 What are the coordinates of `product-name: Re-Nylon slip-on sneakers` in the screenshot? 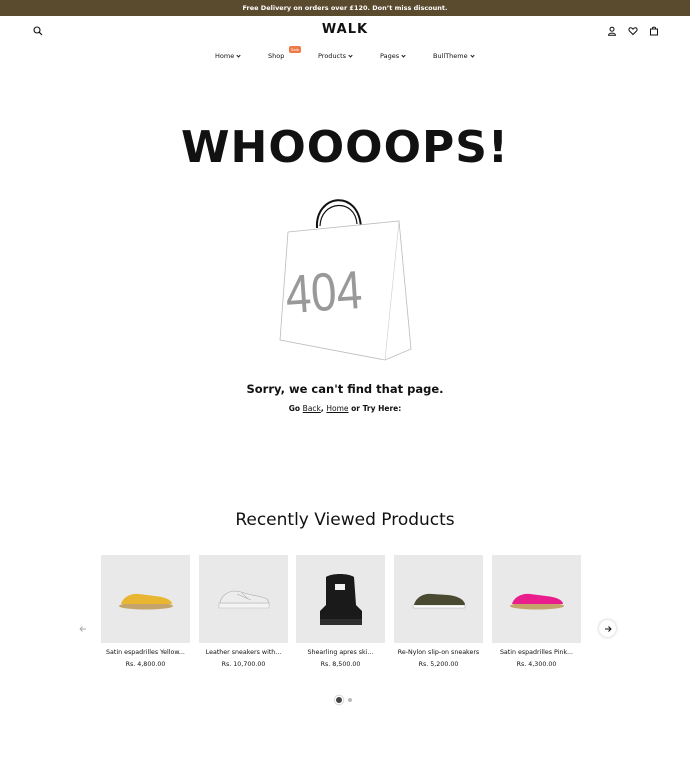 It's located at (438, 652).